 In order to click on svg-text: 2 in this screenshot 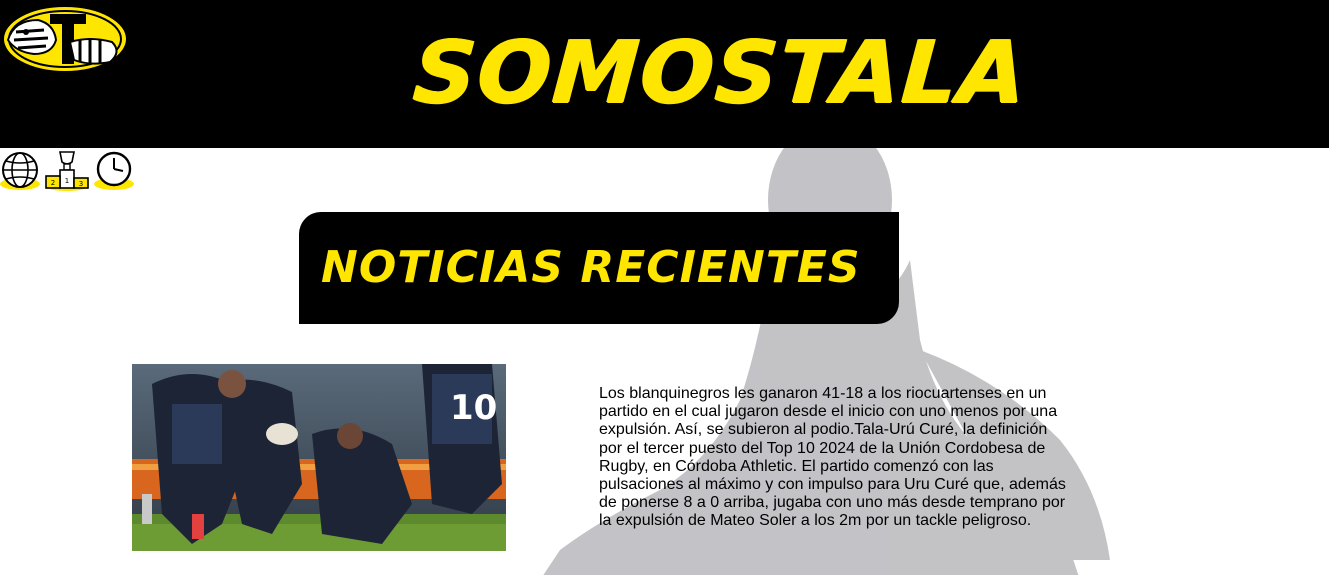, I will do `click(53, 183)`.